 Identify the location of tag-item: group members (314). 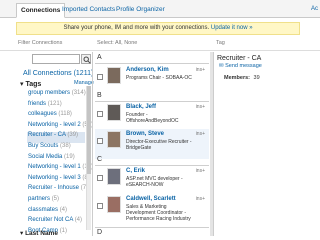
(56, 95).